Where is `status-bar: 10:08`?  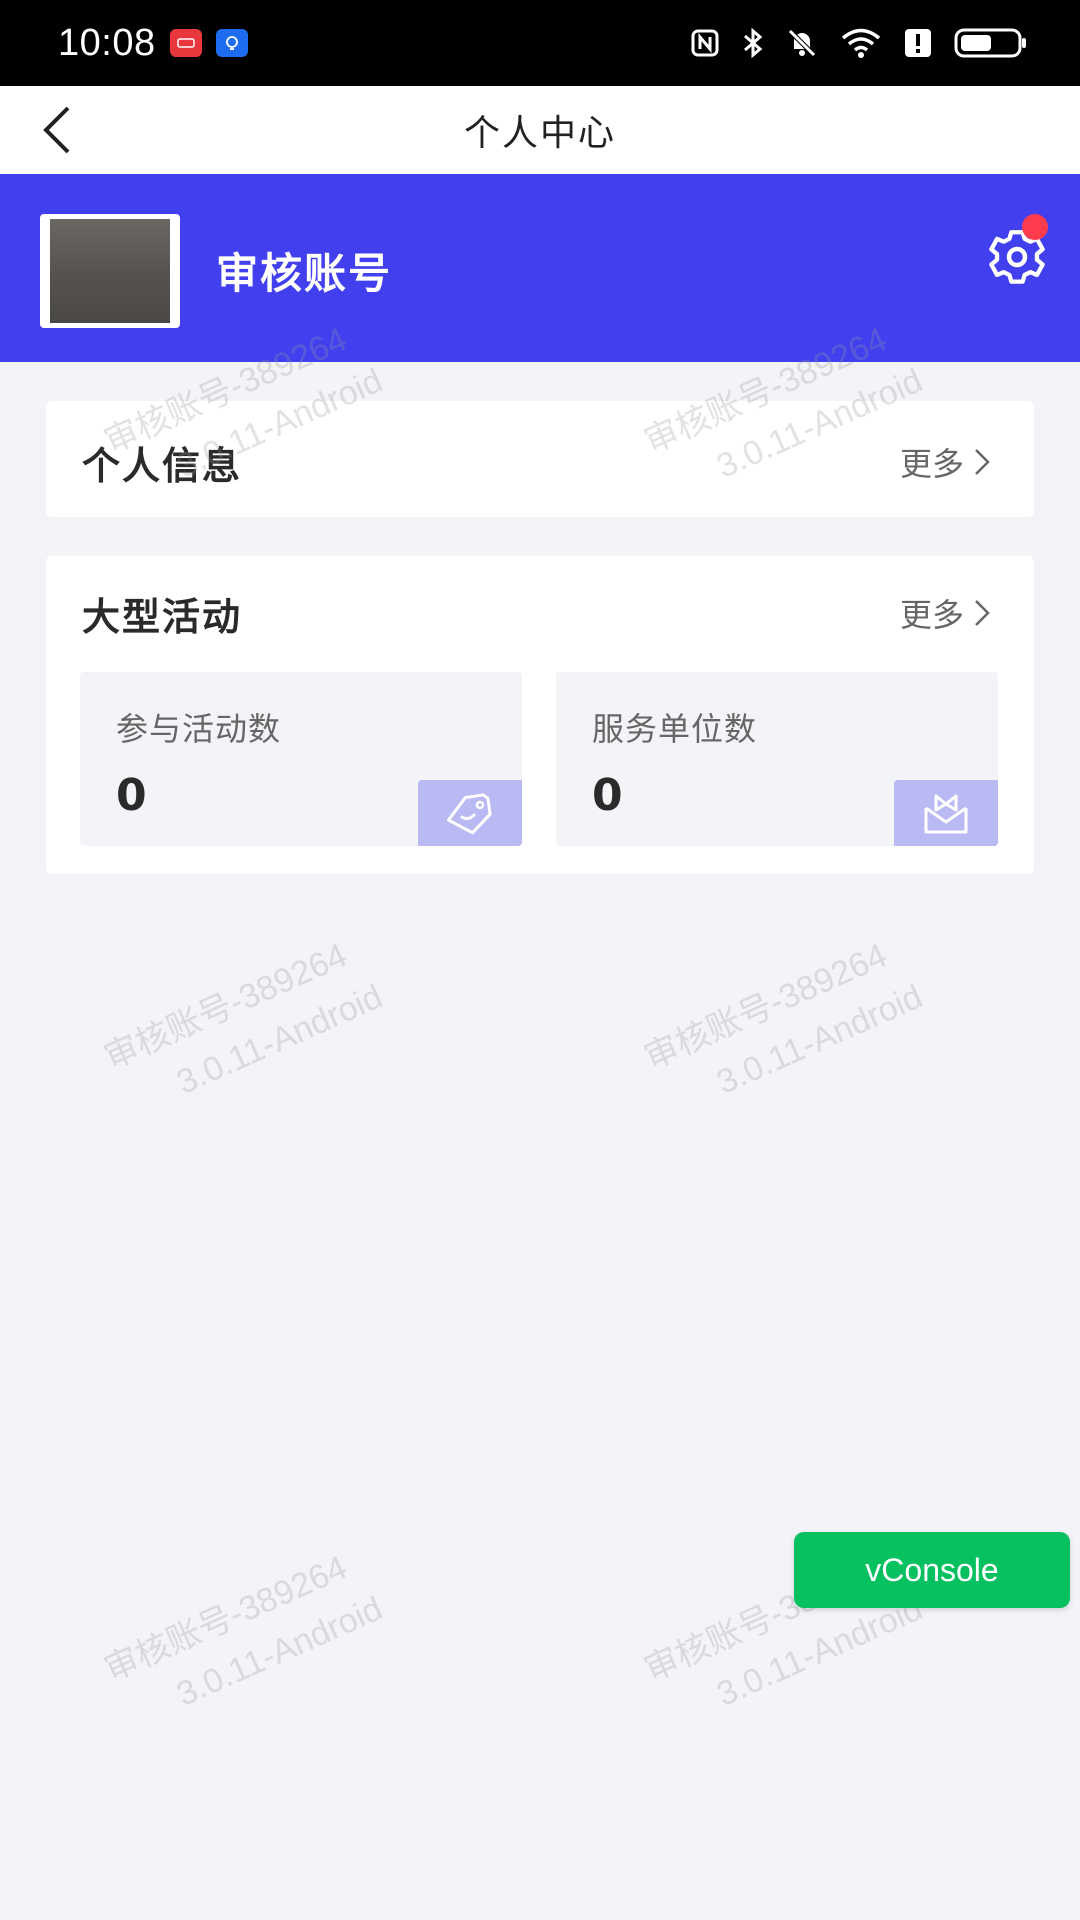 status-bar: 10:08 is located at coordinates (540, 43).